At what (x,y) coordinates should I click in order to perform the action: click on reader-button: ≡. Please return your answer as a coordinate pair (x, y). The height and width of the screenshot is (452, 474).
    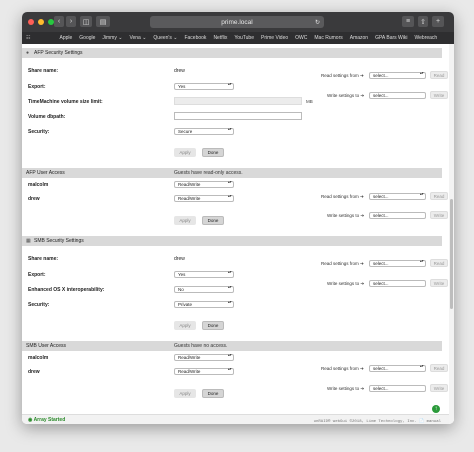
    Looking at the image, I should click on (408, 21).